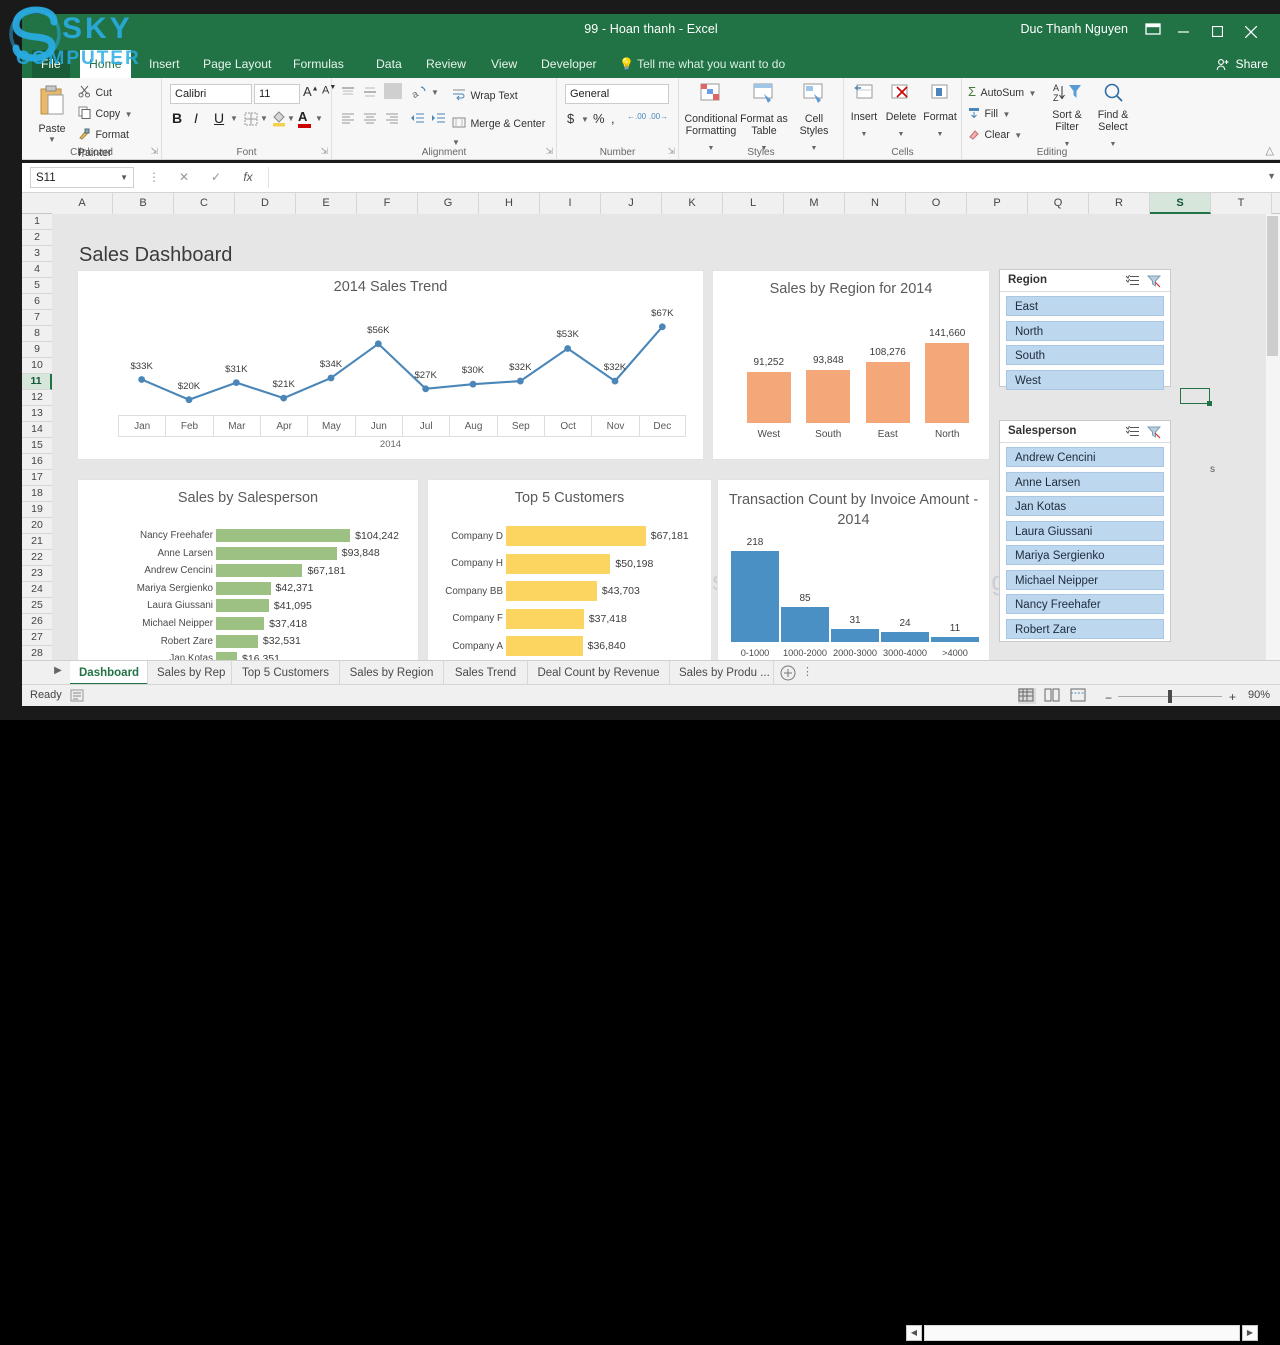 The image size is (1280, 1345). Describe the element at coordinates (37, 222) in the screenshot. I see `row-header-1: 1` at that location.